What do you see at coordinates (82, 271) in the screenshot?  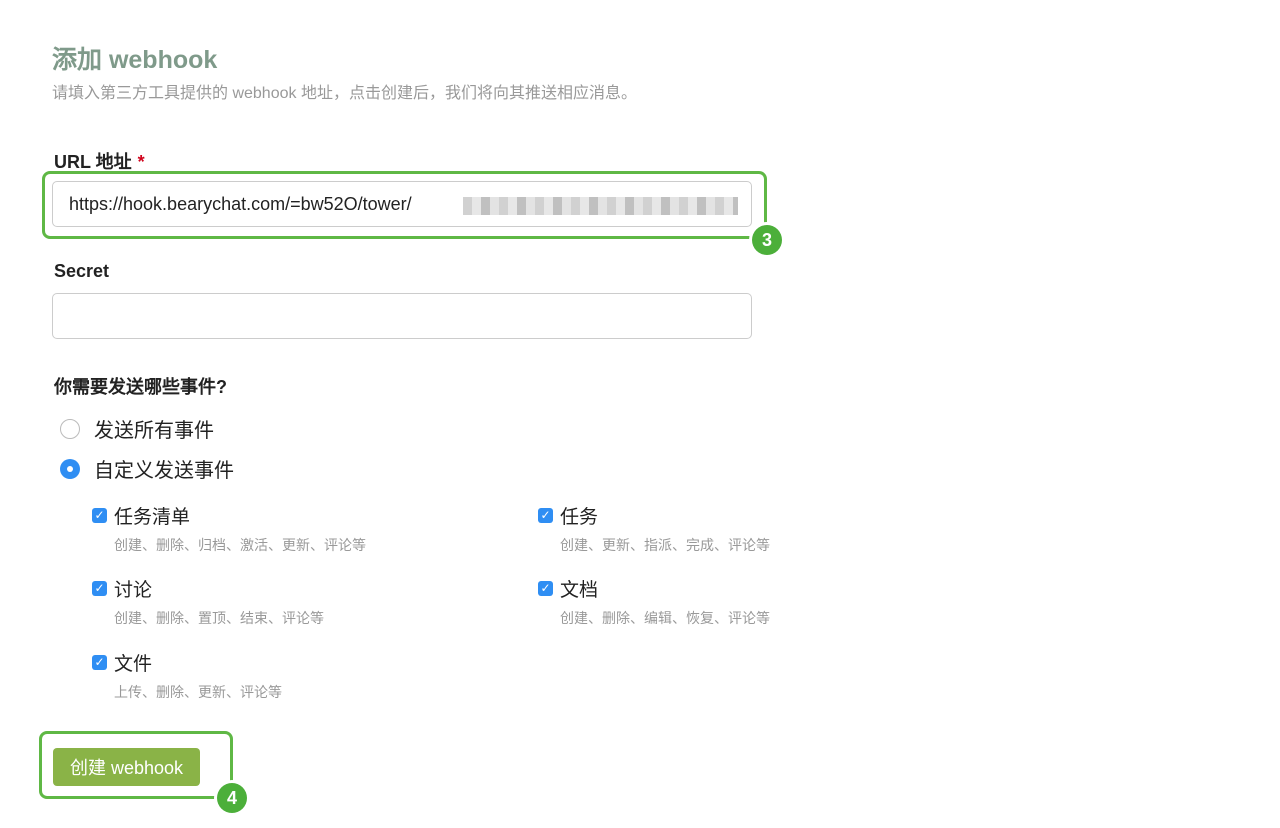 I see `secret-label: Secret` at bounding box center [82, 271].